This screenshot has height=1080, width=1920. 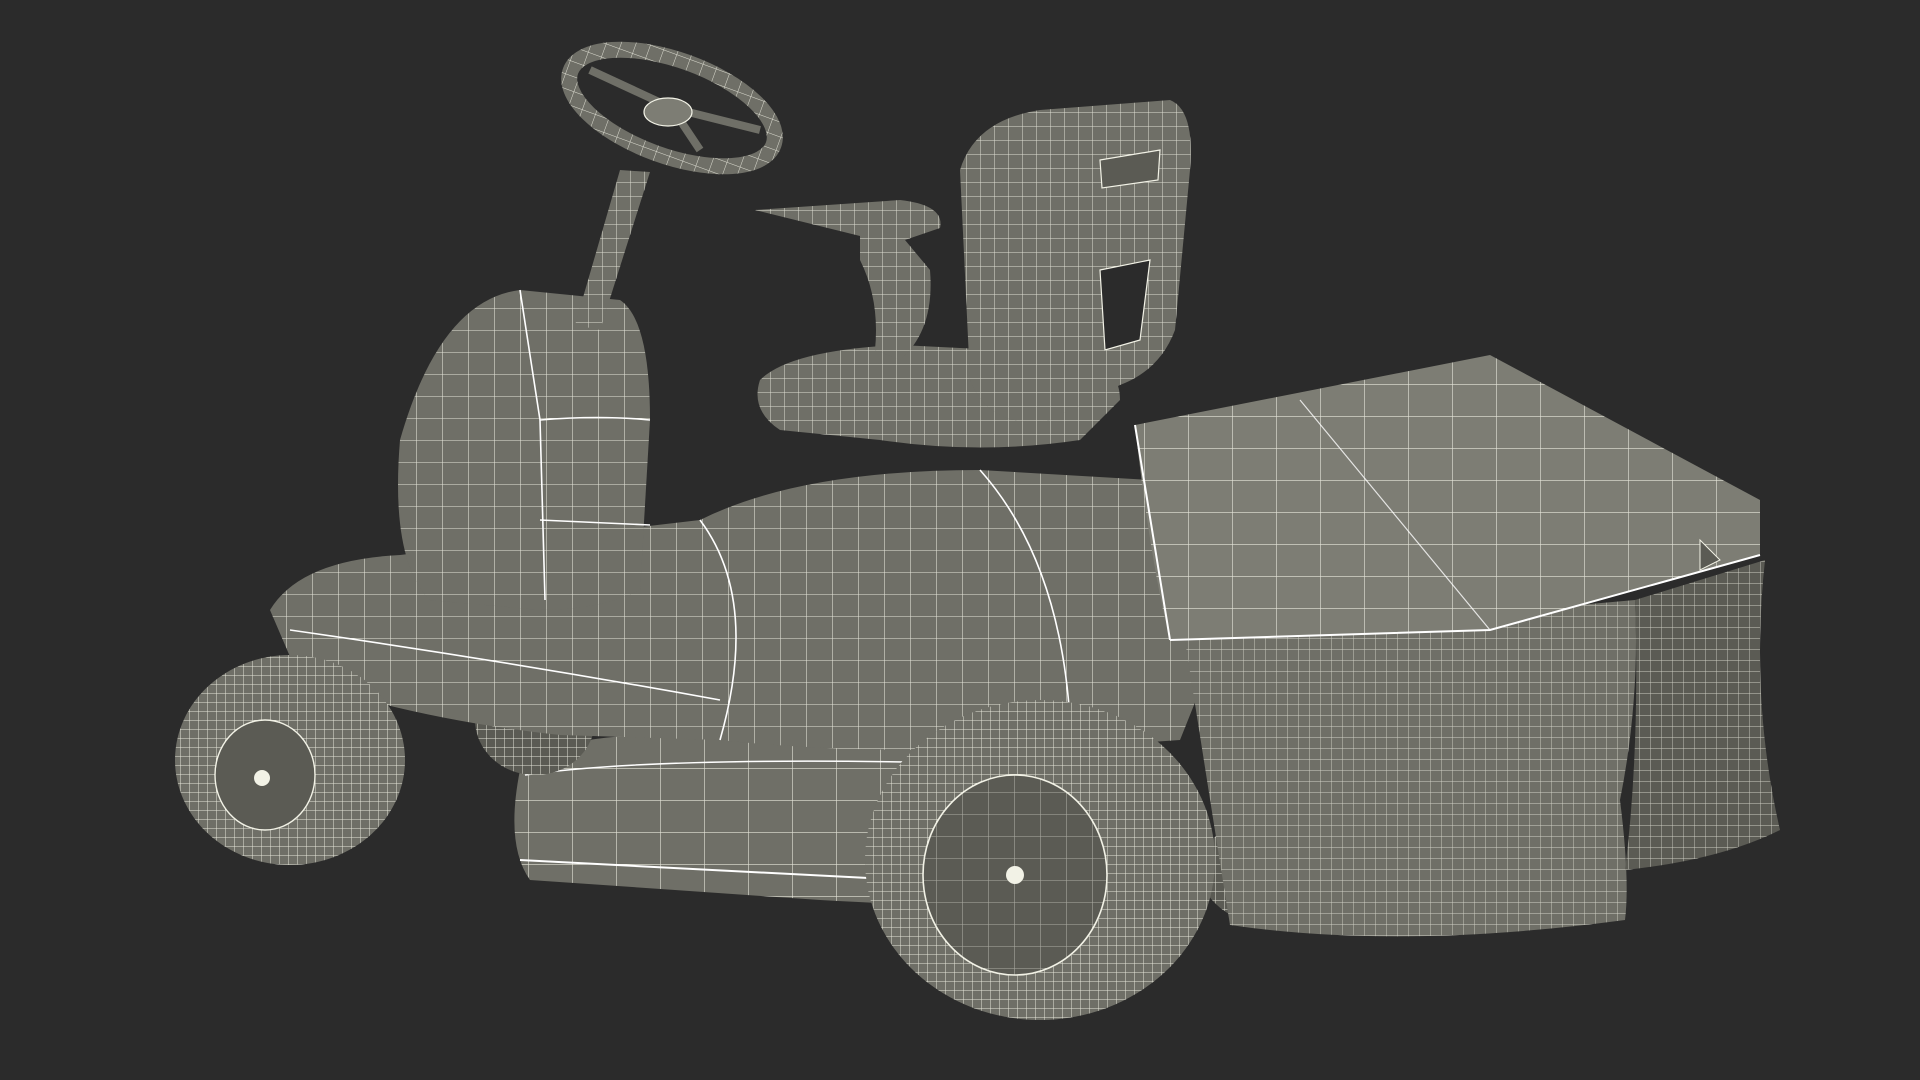 What do you see at coordinates (1075, 261) in the screenshot?
I see `seat-back` at bounding box center [1075, 261].